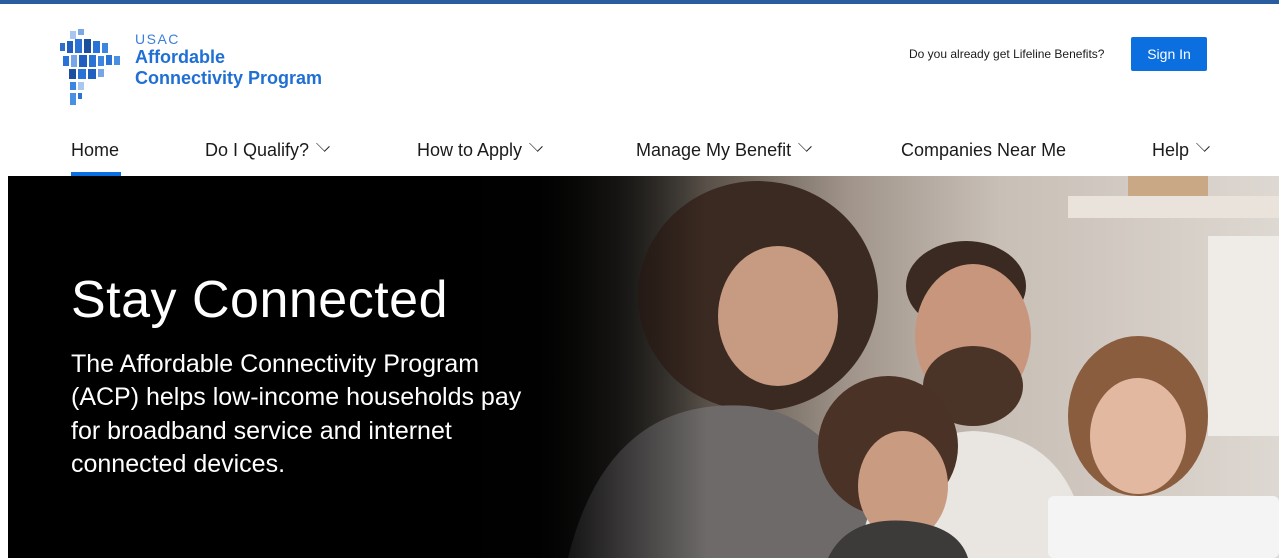 The image size is (1279, 558). Describe the element at coordinates (90, 67) in the screenshot. I see `usac-map-logo-icon` at that location.